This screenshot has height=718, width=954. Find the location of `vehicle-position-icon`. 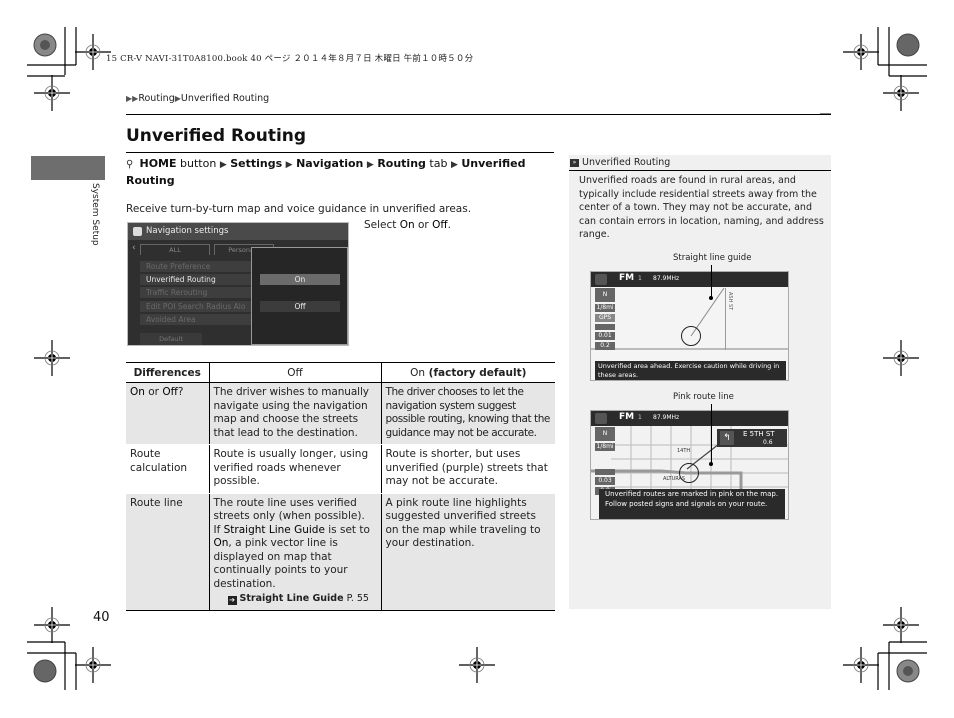

vehicle-position-icon is located at coordinates (691, 336).